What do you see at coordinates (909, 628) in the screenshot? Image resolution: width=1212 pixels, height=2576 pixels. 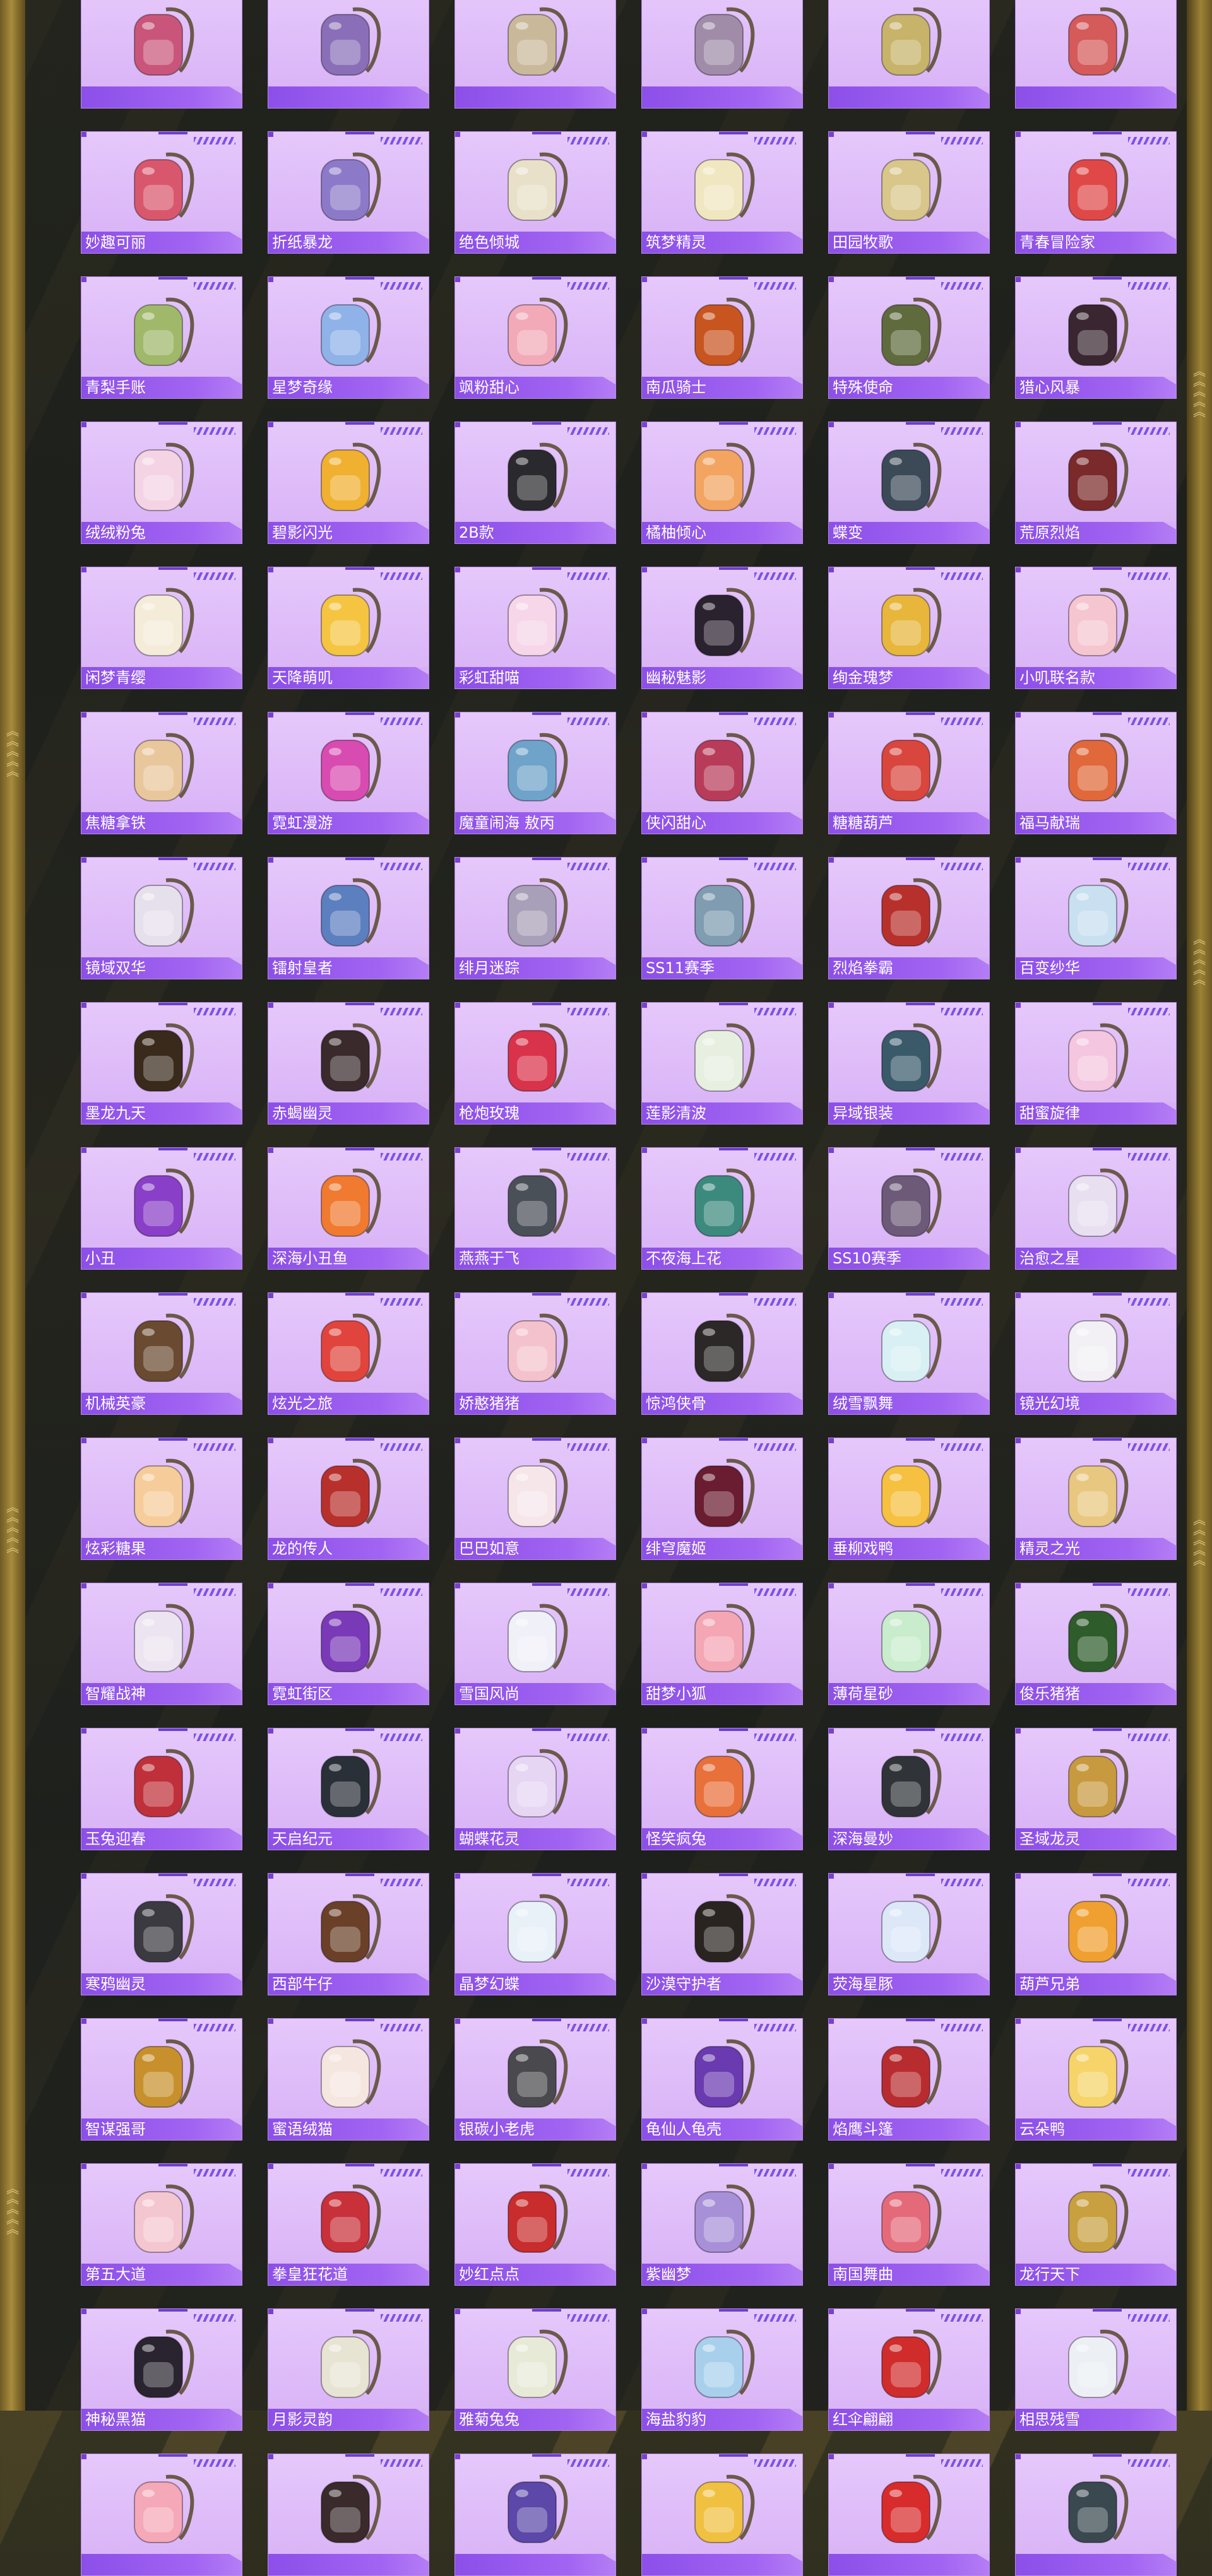 I see `backpack-card: 绚金瑰梦` at bounding box center [909, 628].